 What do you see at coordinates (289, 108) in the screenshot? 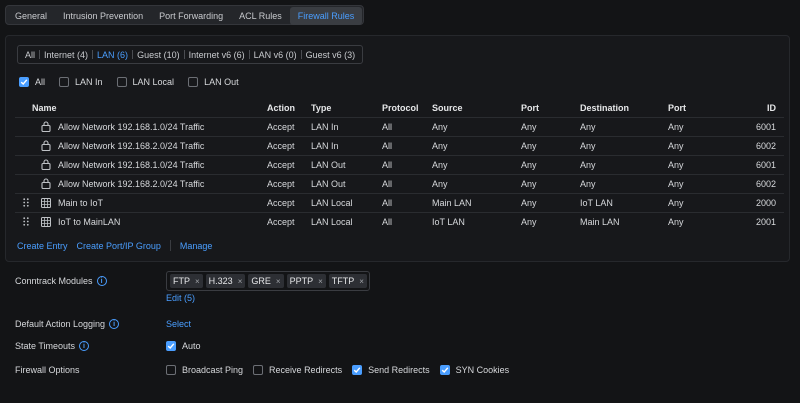
I see `column-header-action: Action` at bounding box center [289, 108].